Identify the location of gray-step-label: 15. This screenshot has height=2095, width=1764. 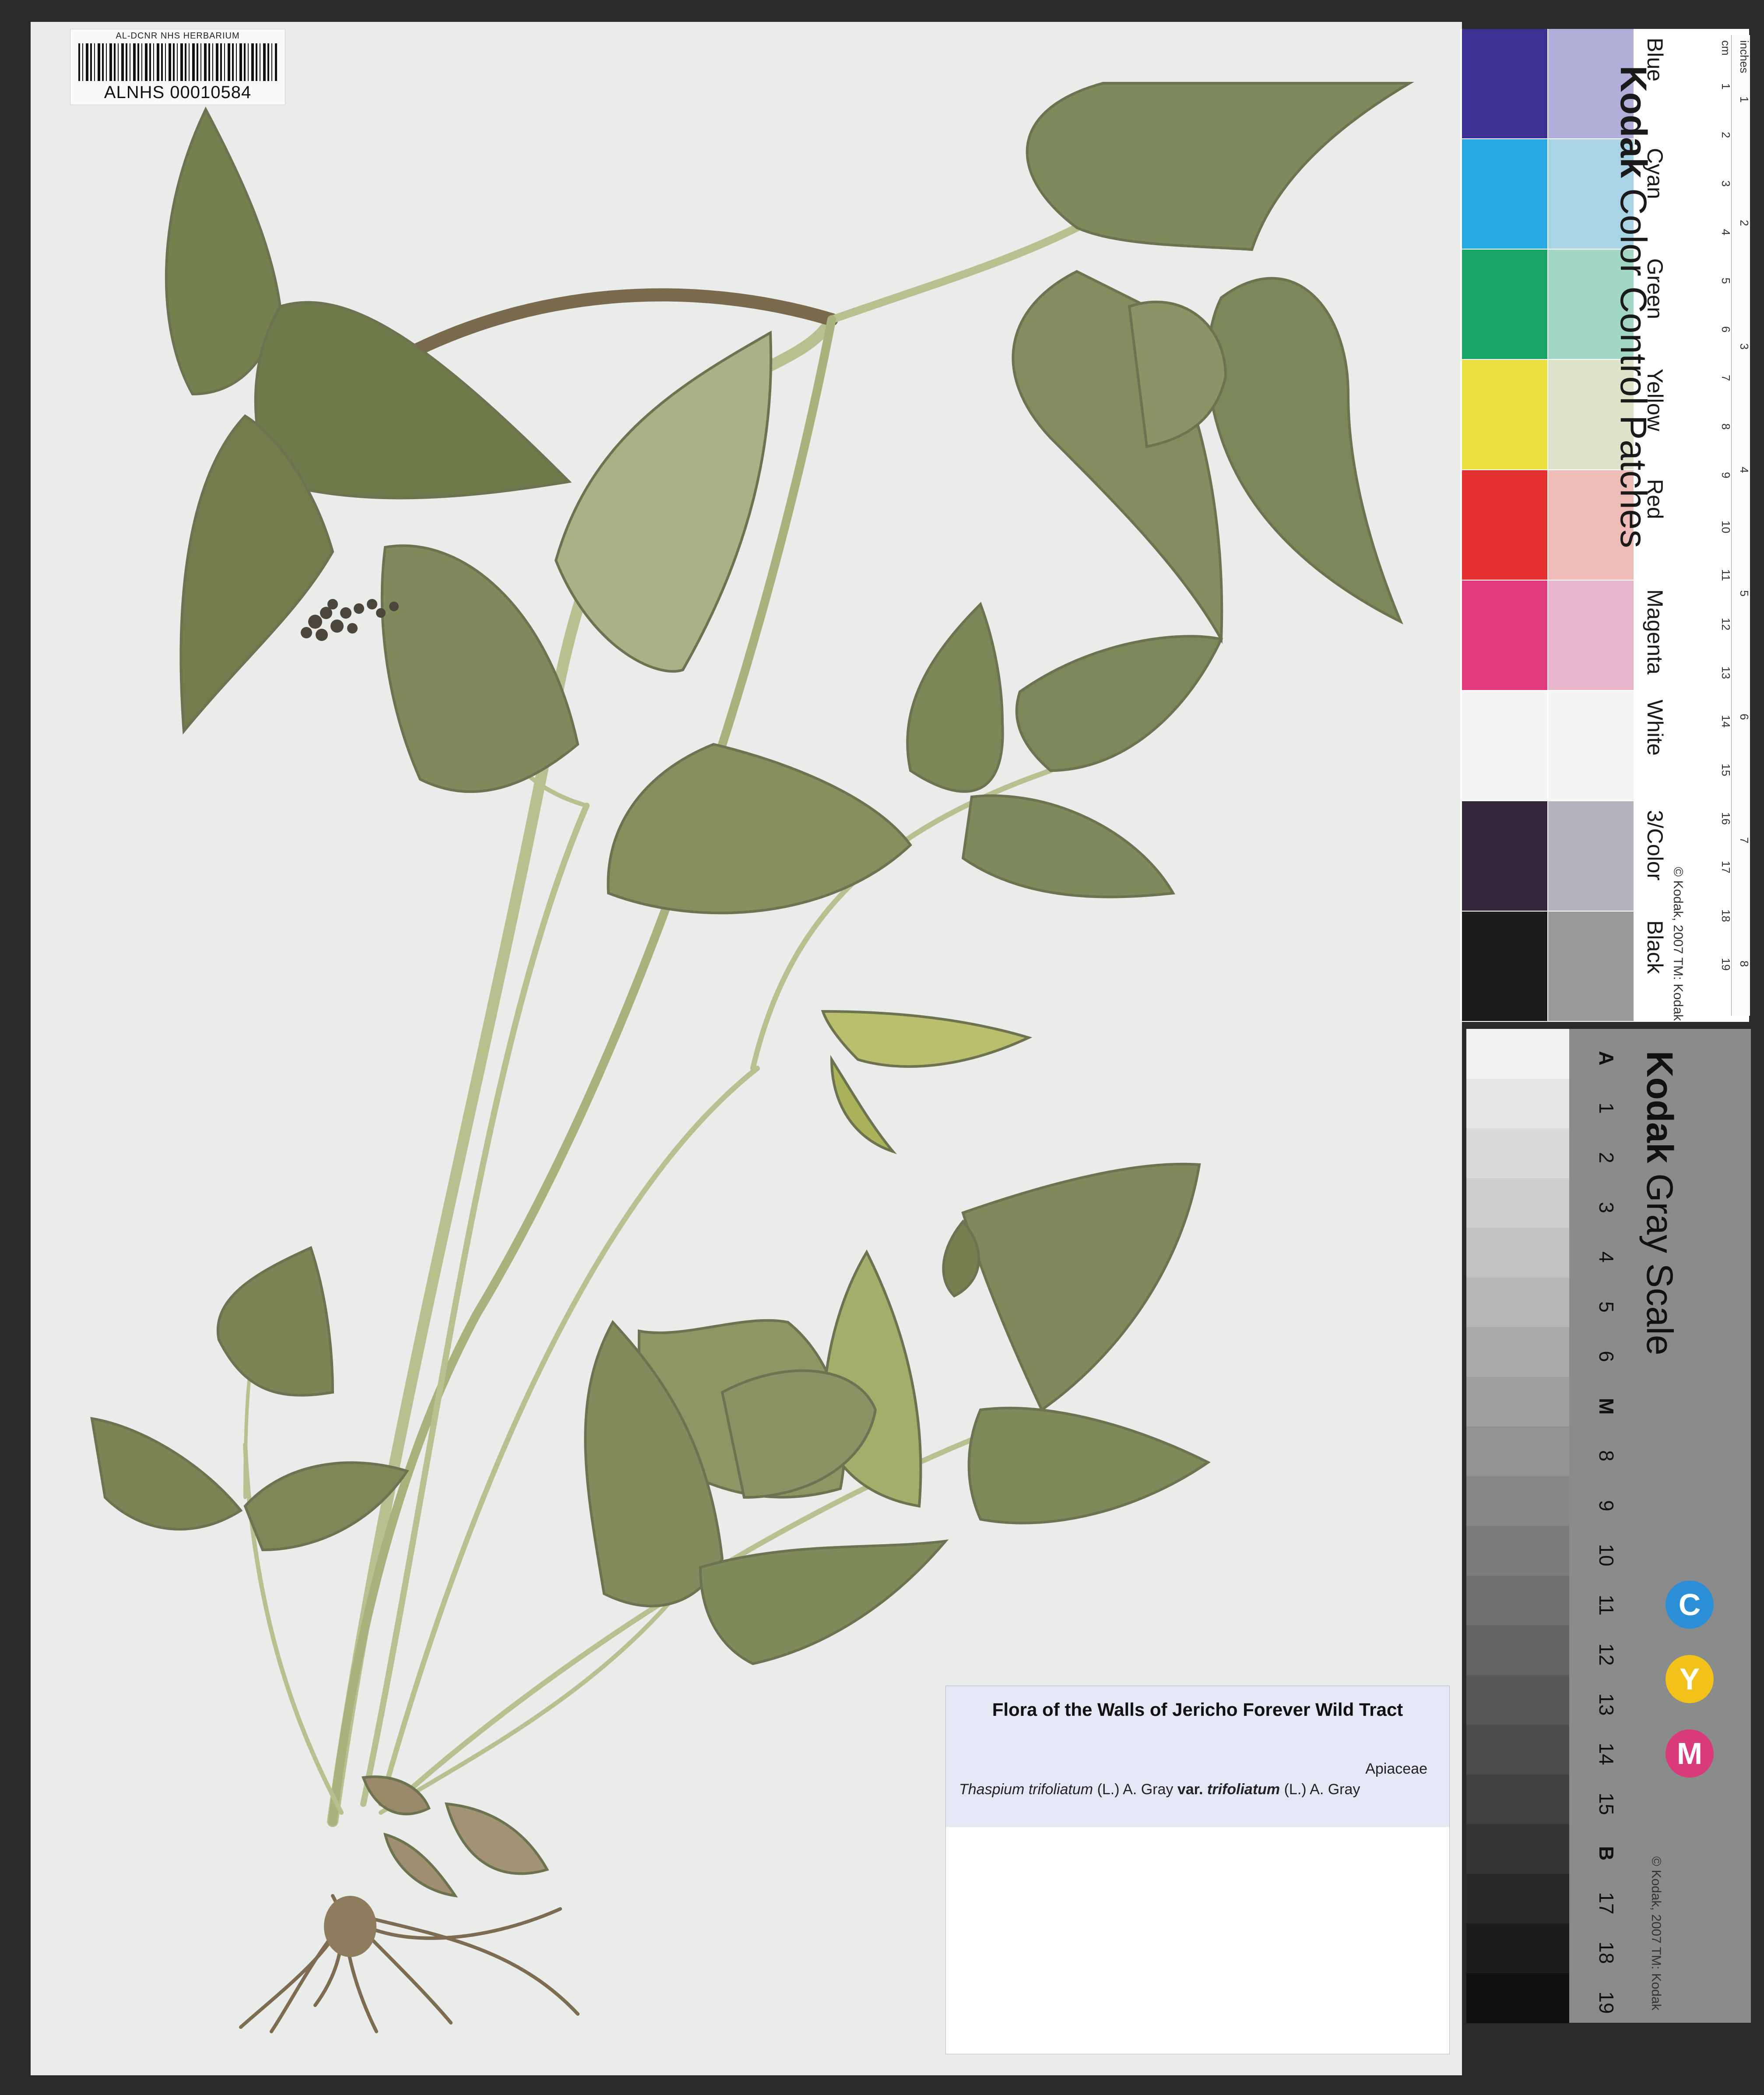
(1606, 1803).